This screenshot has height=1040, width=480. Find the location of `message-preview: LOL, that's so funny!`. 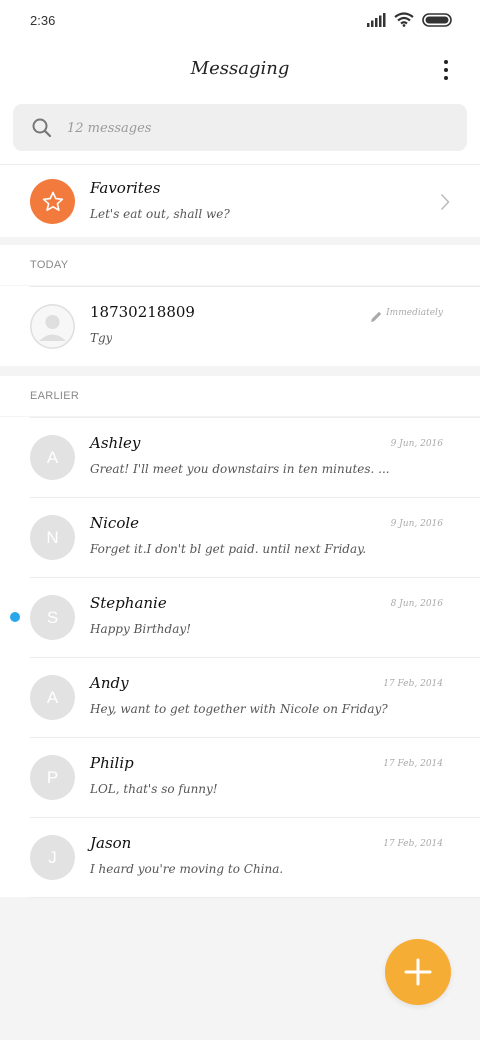

message-preview: LOL, that's so funny! is located at coordinates (154, 789).